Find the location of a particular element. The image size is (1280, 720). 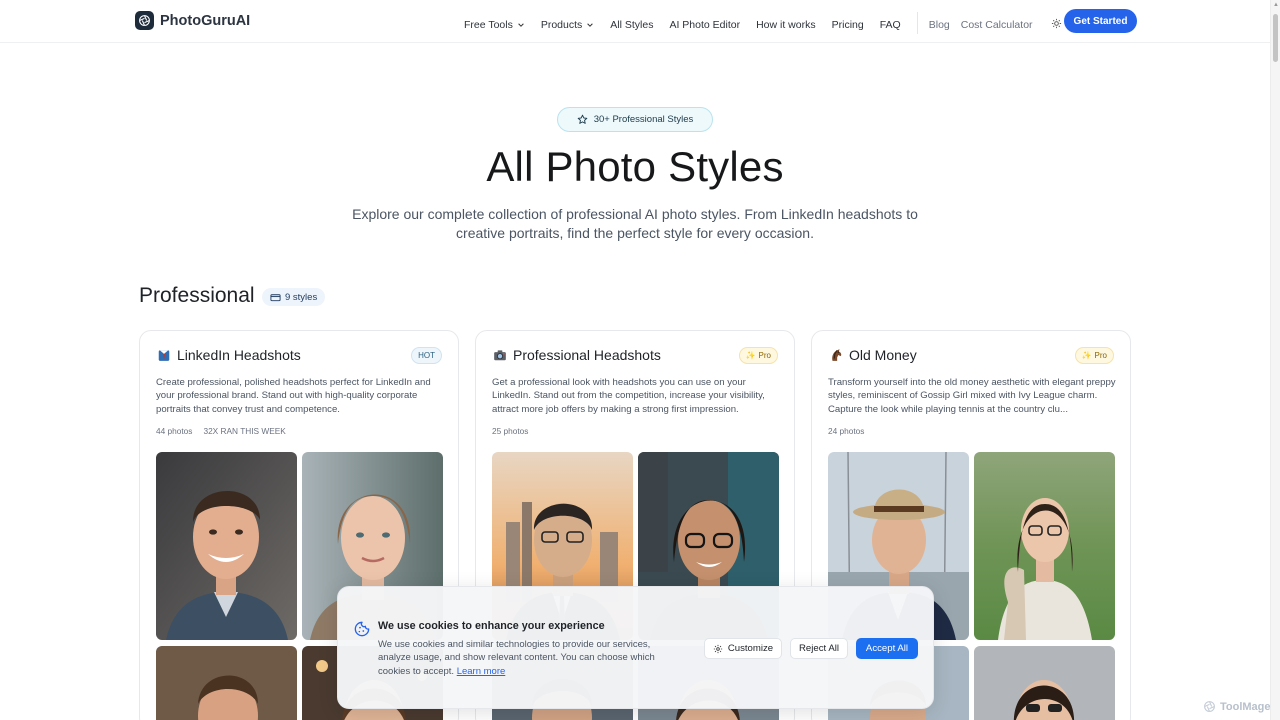

horse-icon is located at coordinates (835, 355).